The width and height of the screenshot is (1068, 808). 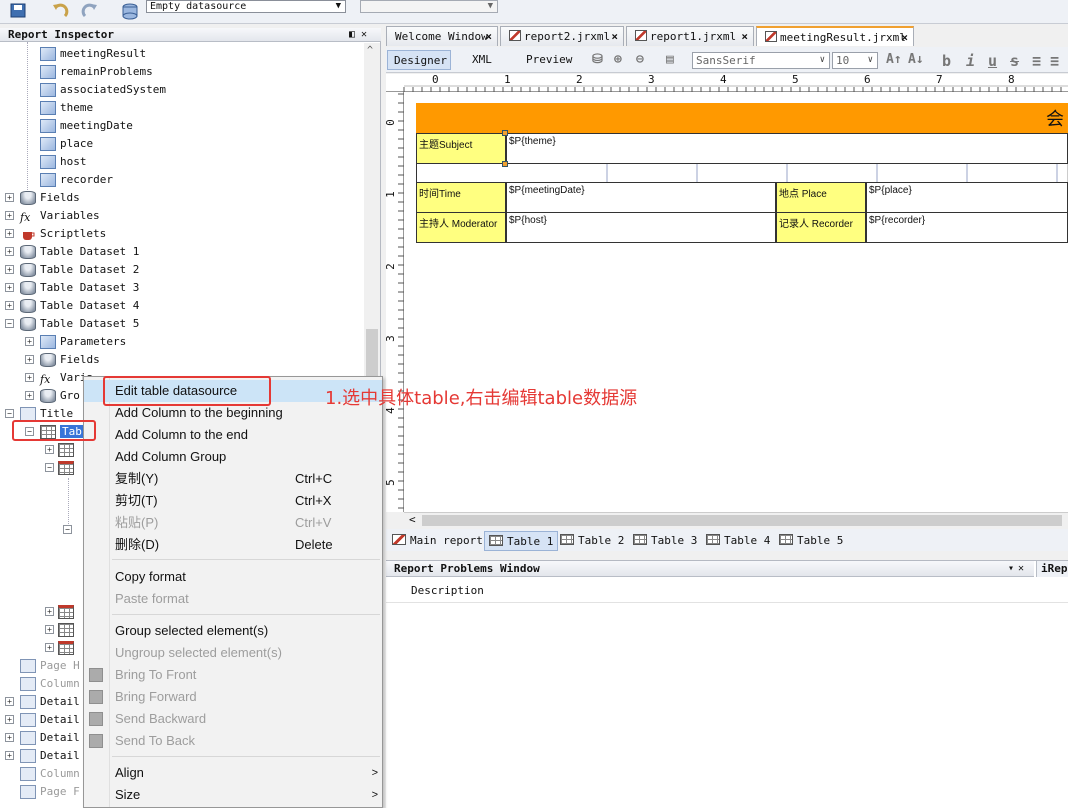 I want to click on place-expression-cell: $P{place}, so click(x=967, y=197).